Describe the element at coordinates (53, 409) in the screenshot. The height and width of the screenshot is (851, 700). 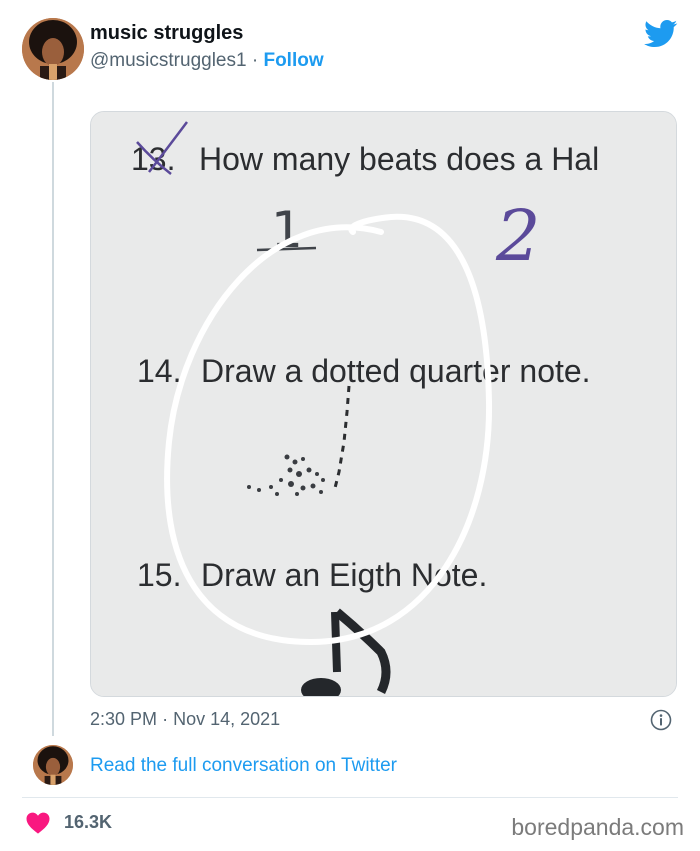
I see `thread-line` at that location.